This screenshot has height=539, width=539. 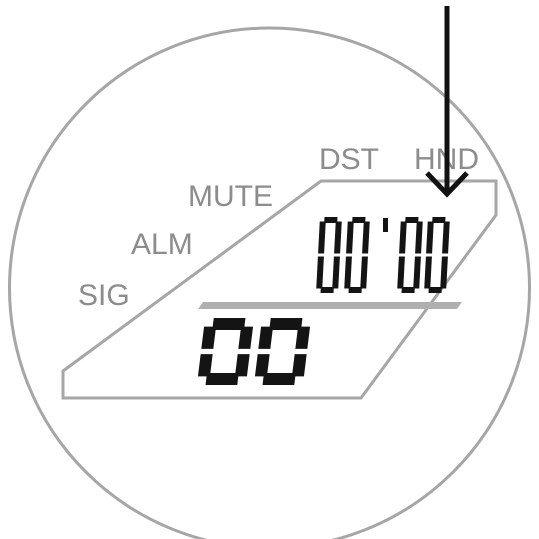 I want to click on alm-indicator: ALM, so click(x=162, y=244).